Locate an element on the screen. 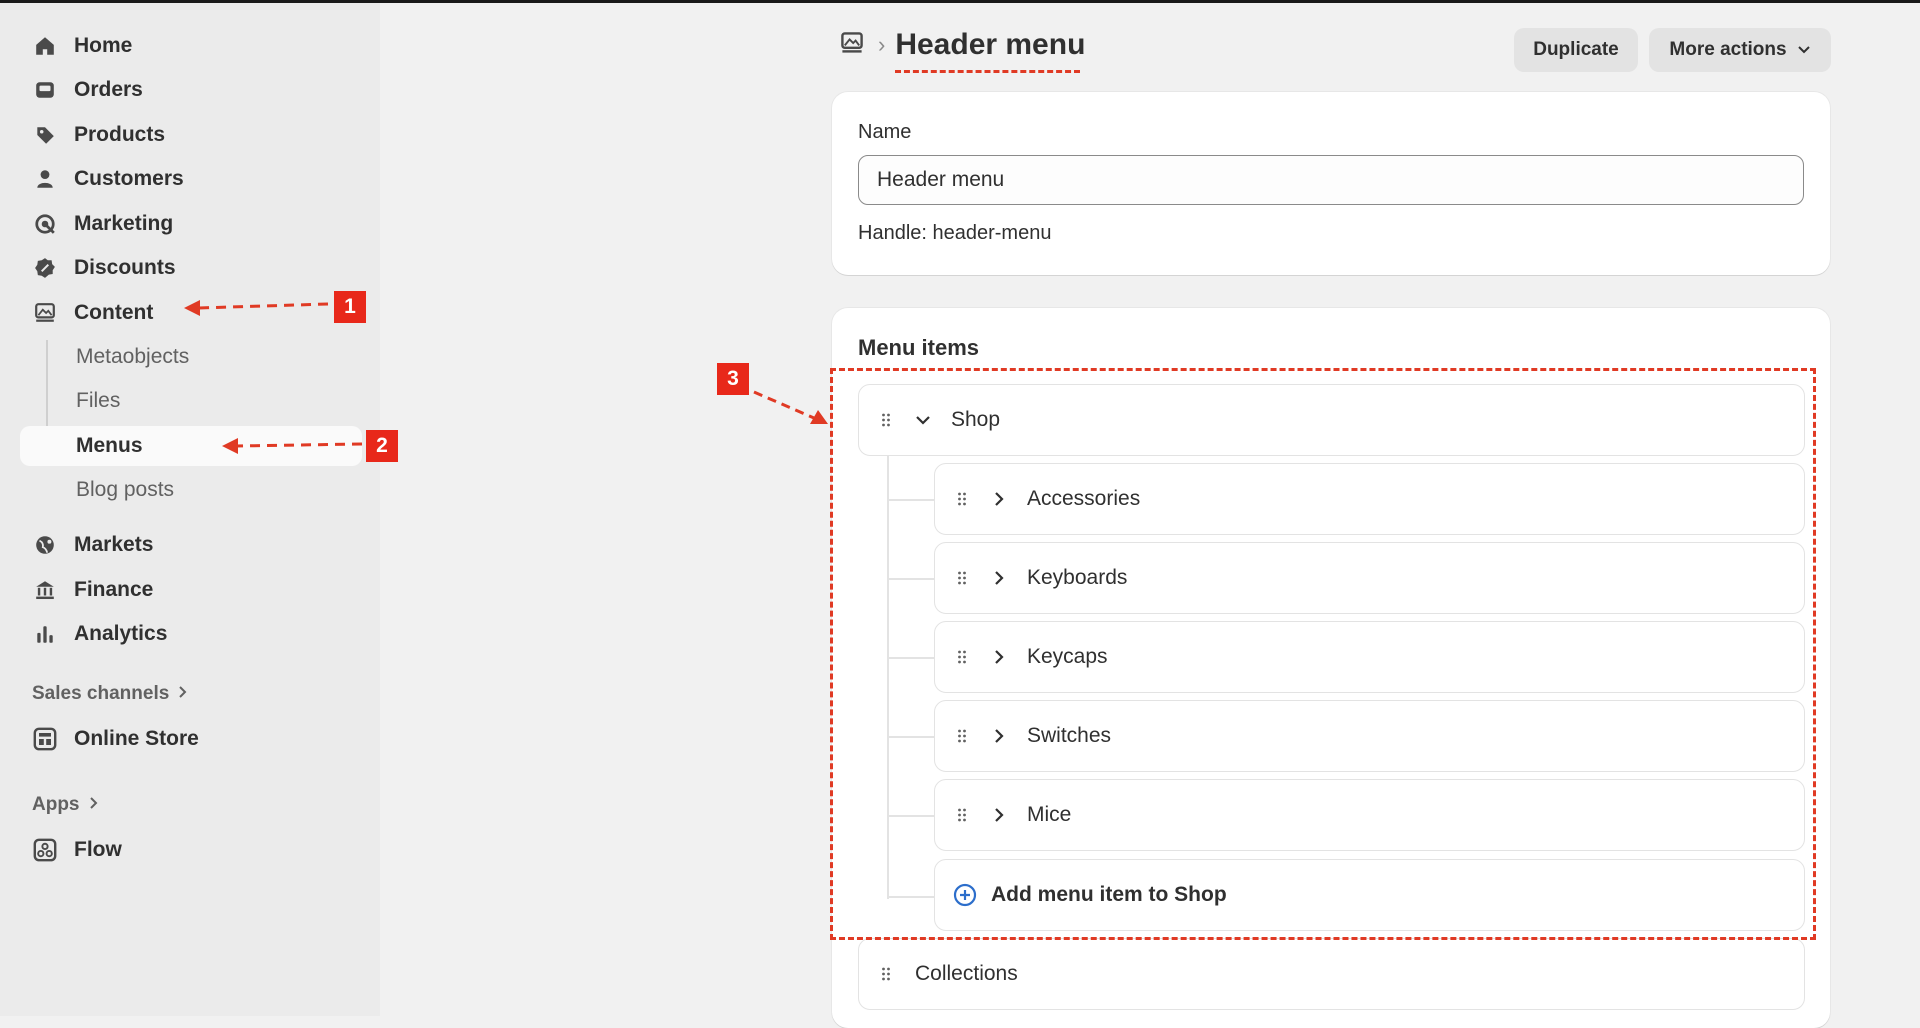 The image size is (1920, 1028). sidebar-item-label: Orders is located at coordinates (108, 89).